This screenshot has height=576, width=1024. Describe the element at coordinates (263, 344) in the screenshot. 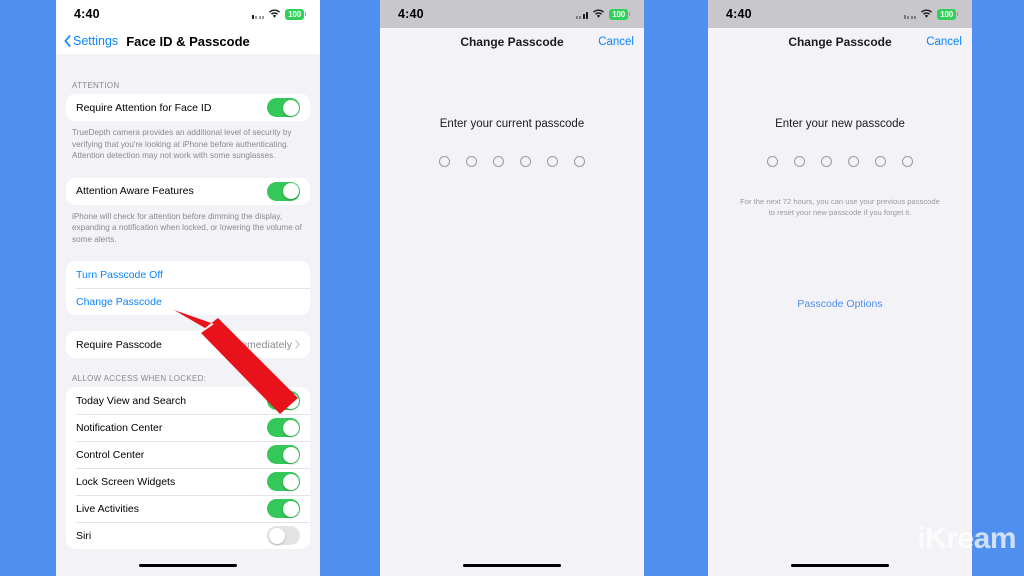

I see `require-passcode-value: Immediately` at that location.